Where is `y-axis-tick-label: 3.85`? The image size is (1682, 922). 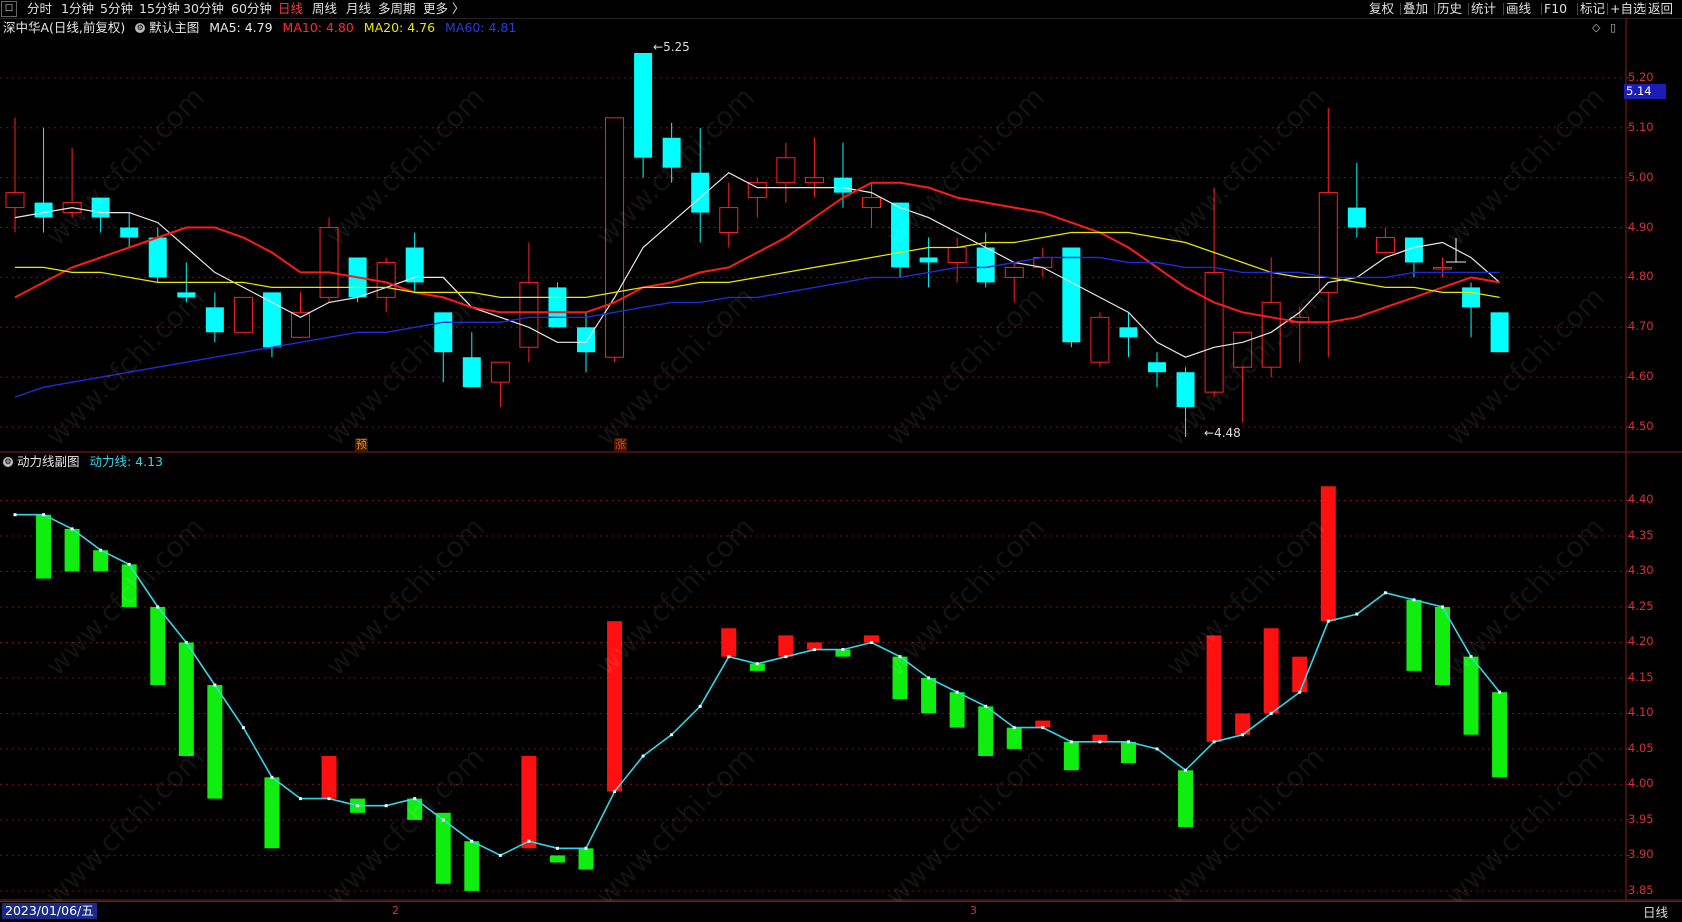 y-axis-tick-label: 3.85 is located at coordinates (1641, 889).